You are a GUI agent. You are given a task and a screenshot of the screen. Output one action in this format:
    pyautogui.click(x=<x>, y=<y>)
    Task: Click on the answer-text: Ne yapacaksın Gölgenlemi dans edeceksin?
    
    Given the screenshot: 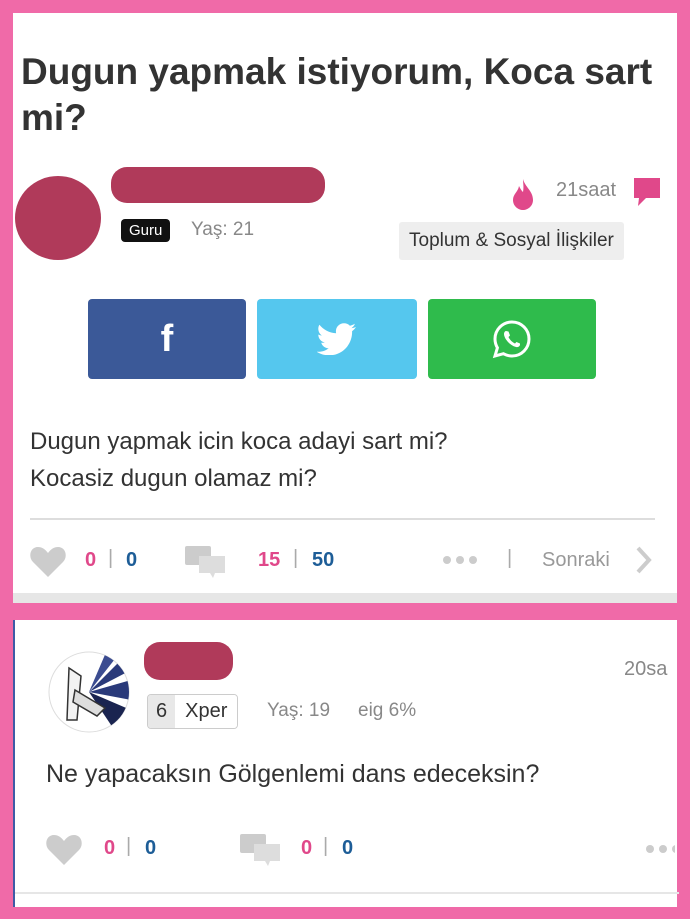 What is the action you would take?
    pyautogui.click(x=293, y=774)
    